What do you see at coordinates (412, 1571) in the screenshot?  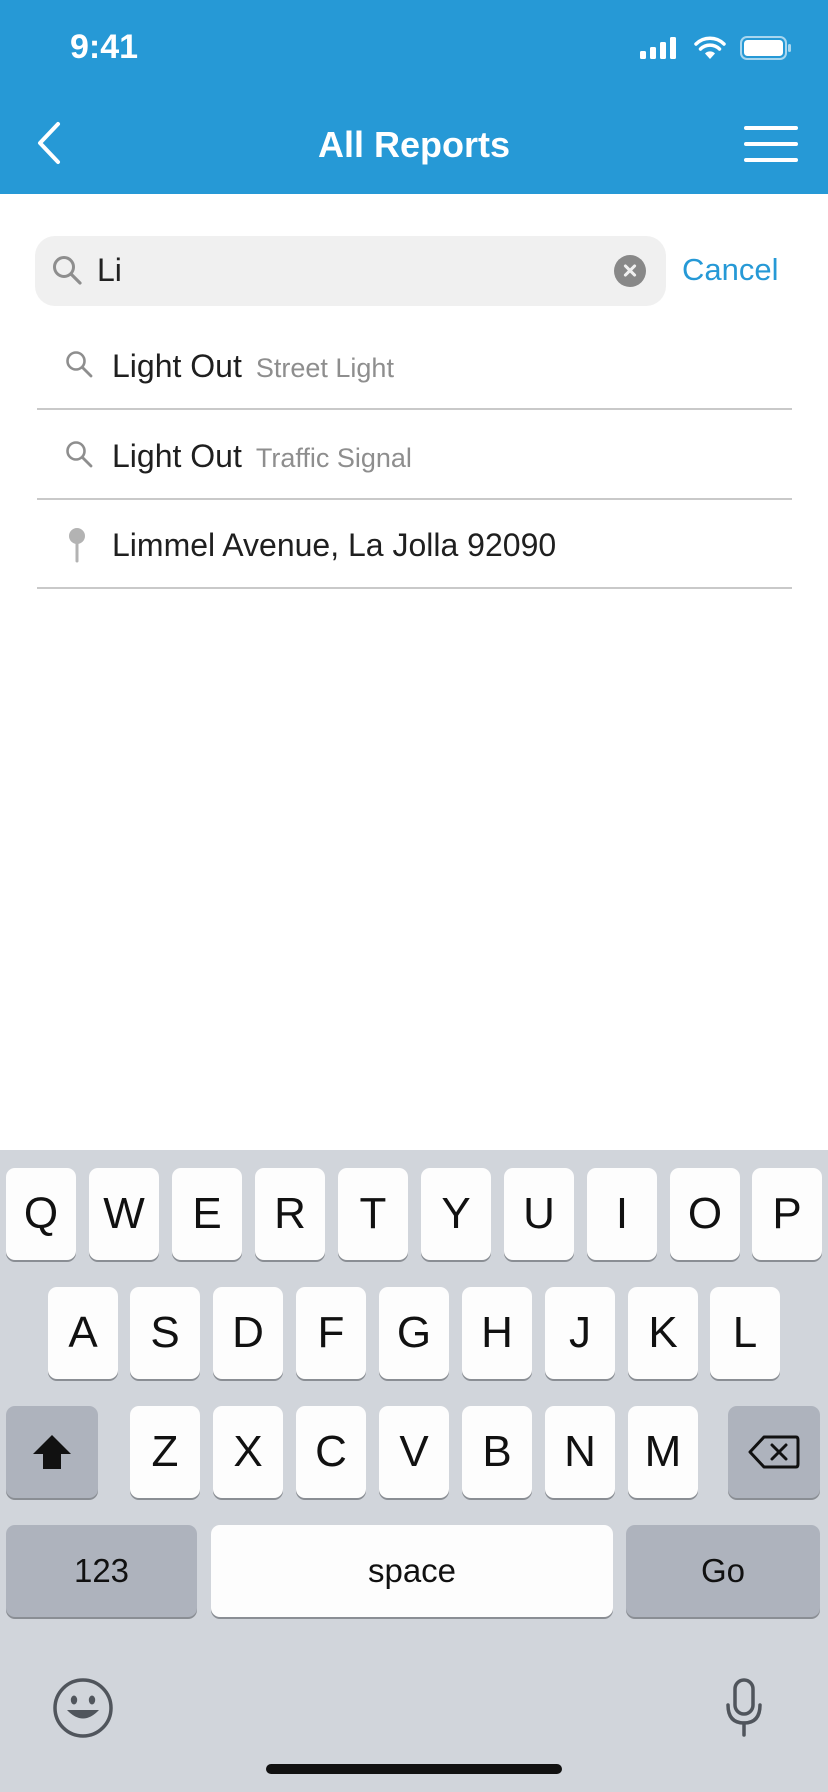 I see `space-key: space` at bounding box center [412, 1571].